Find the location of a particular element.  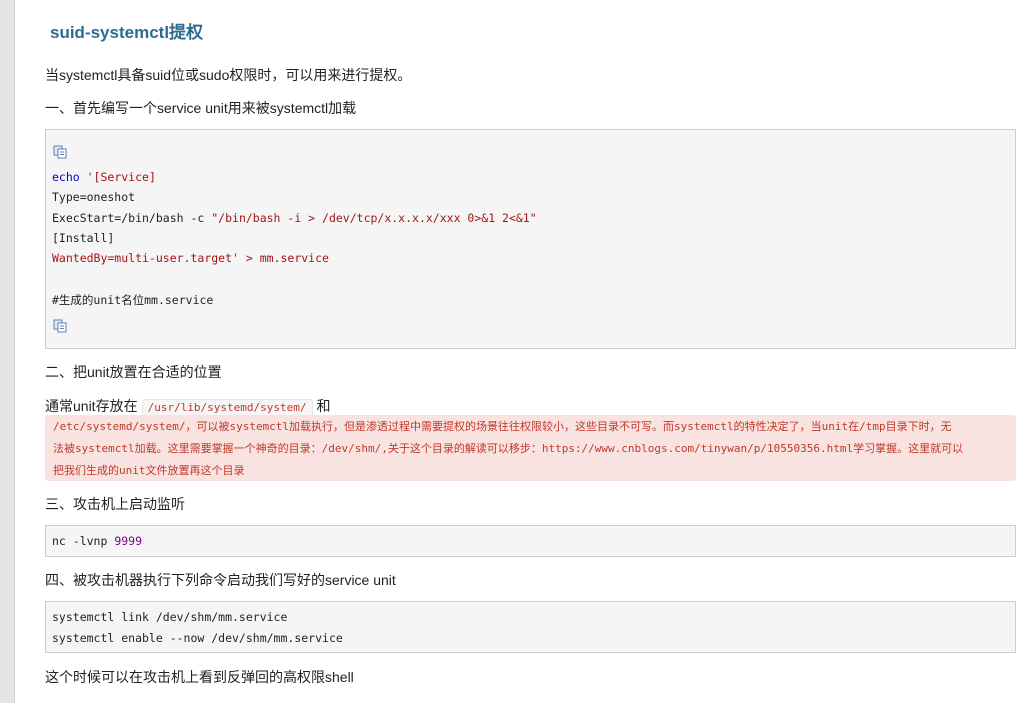

step2-and: 和 is located at coordinates (323, 406).